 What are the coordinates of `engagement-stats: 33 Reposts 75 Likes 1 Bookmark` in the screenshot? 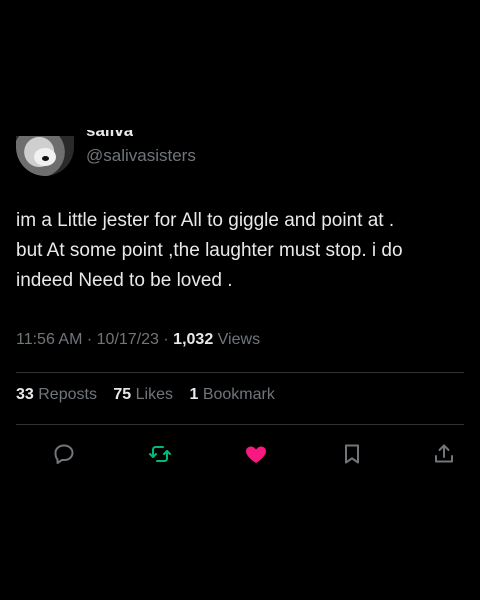 It's located at (151, 395).